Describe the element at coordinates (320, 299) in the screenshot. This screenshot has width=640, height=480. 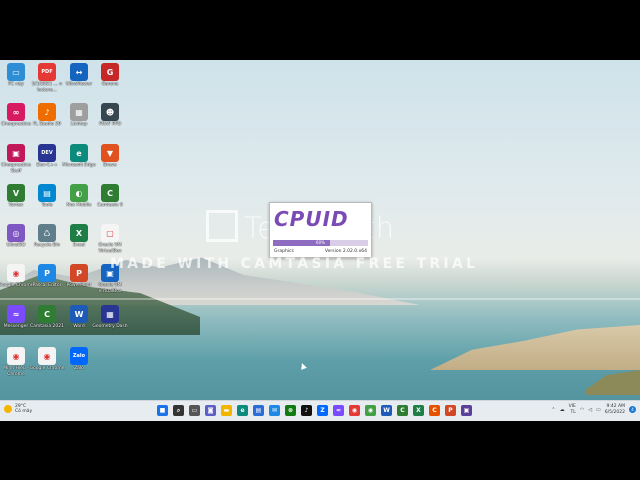
I see `water-reflection` at that location.